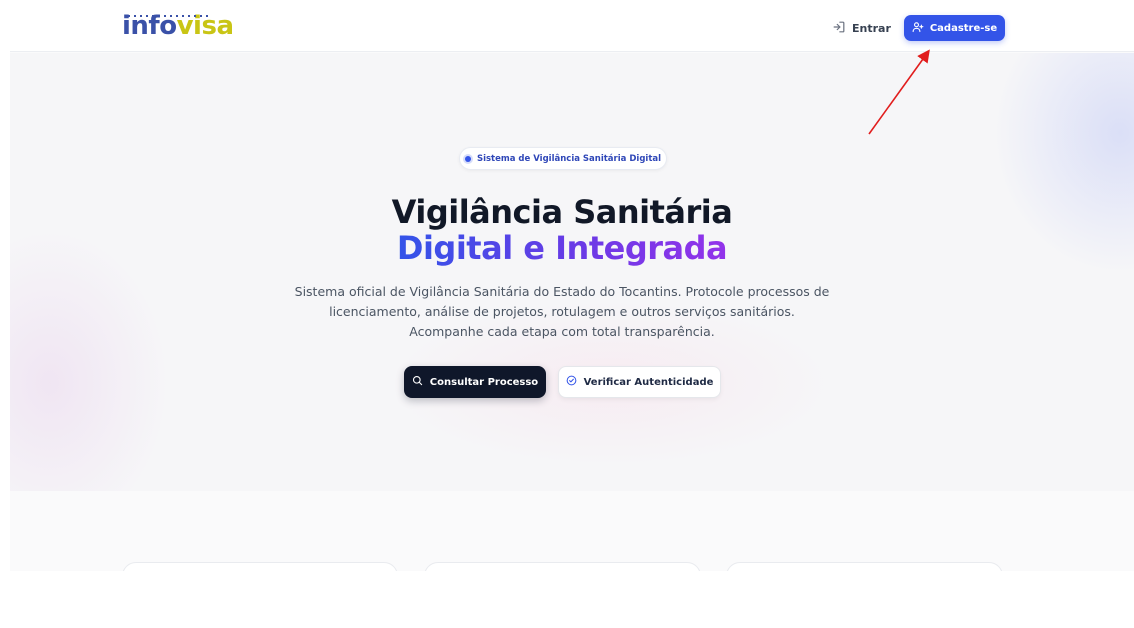 The image size is (1134, 628). Describe the element at coordinates (572, 26) in the screenshot. I see `site-header: infovisa Entrar Cadastre-se` at that location.